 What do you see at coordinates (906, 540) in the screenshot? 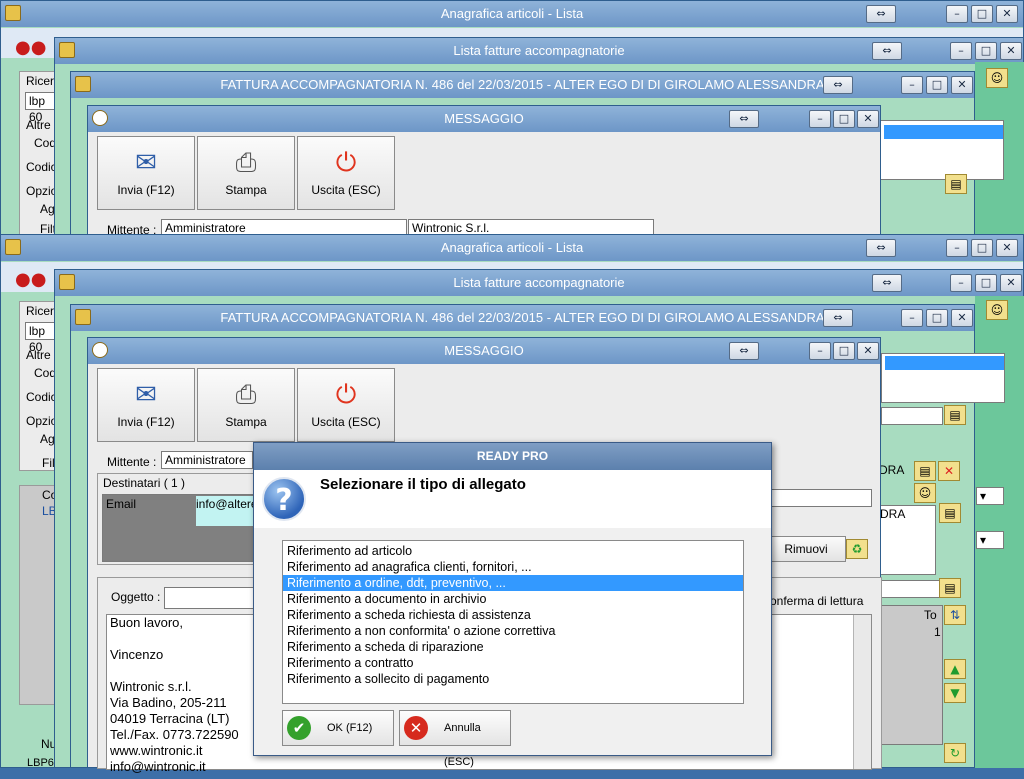
I see `dra-field-2: DRA` at bounding box center [906, 540].